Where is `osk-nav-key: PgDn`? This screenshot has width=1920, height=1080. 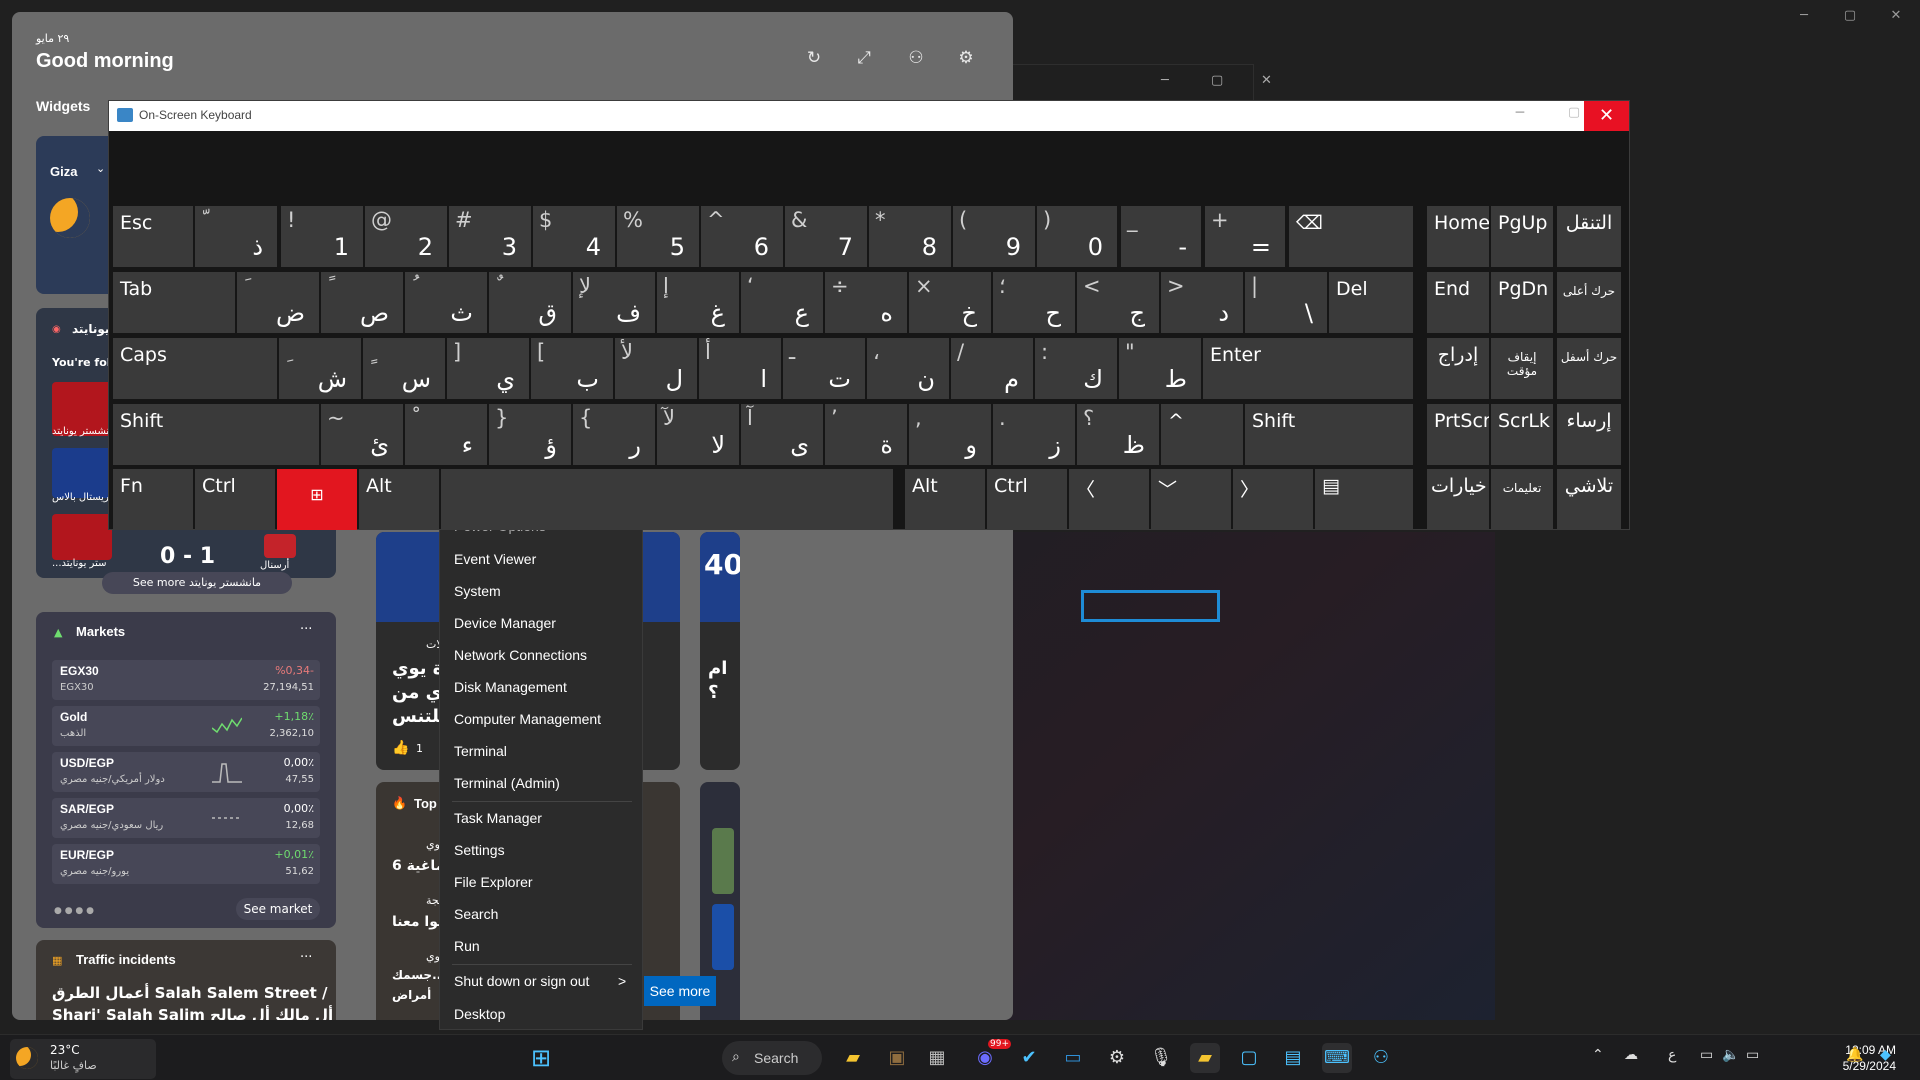
osk-nav-key: PgDn is located at coordinates (1522, 302).